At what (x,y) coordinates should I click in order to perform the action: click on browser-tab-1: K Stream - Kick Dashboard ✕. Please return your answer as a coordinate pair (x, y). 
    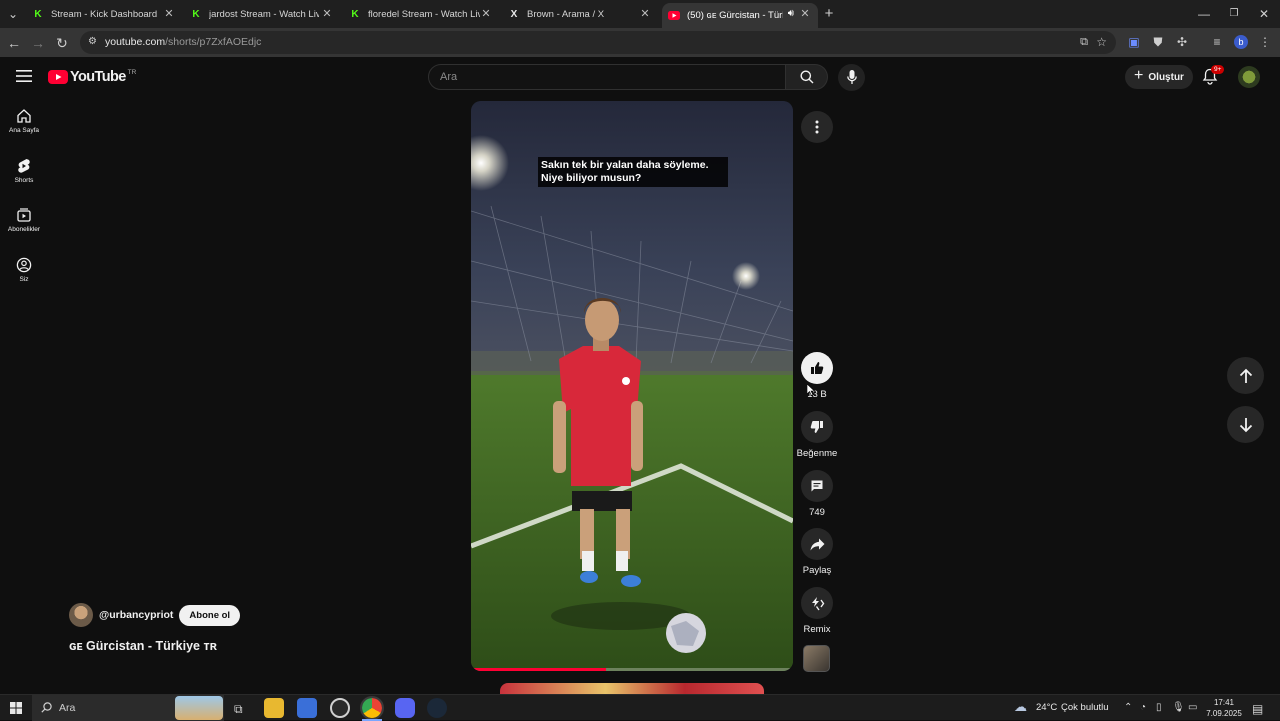
    Looking at the image, I should click on (107, 14).